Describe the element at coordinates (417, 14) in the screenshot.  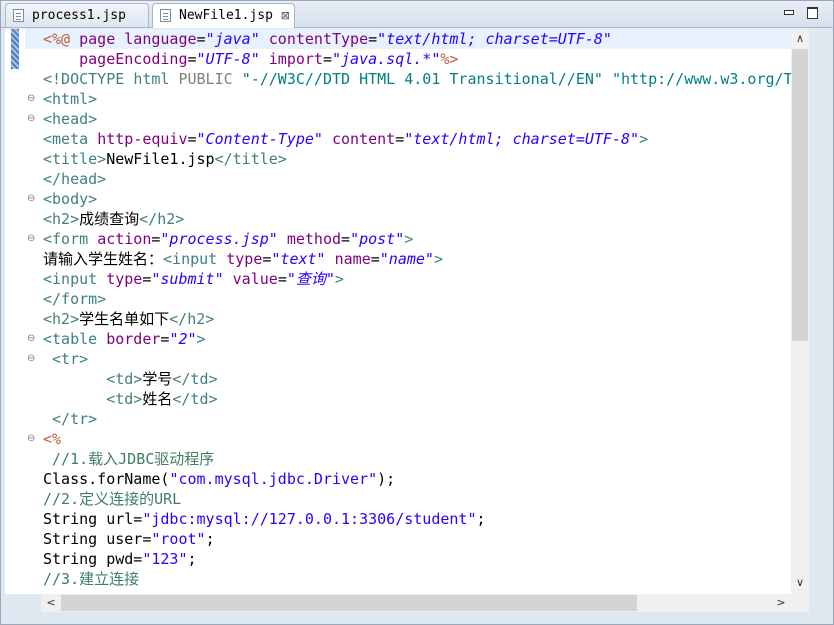
I see `tab-bar: process1.jsp NewFile1.jsp ⊠` at that location.